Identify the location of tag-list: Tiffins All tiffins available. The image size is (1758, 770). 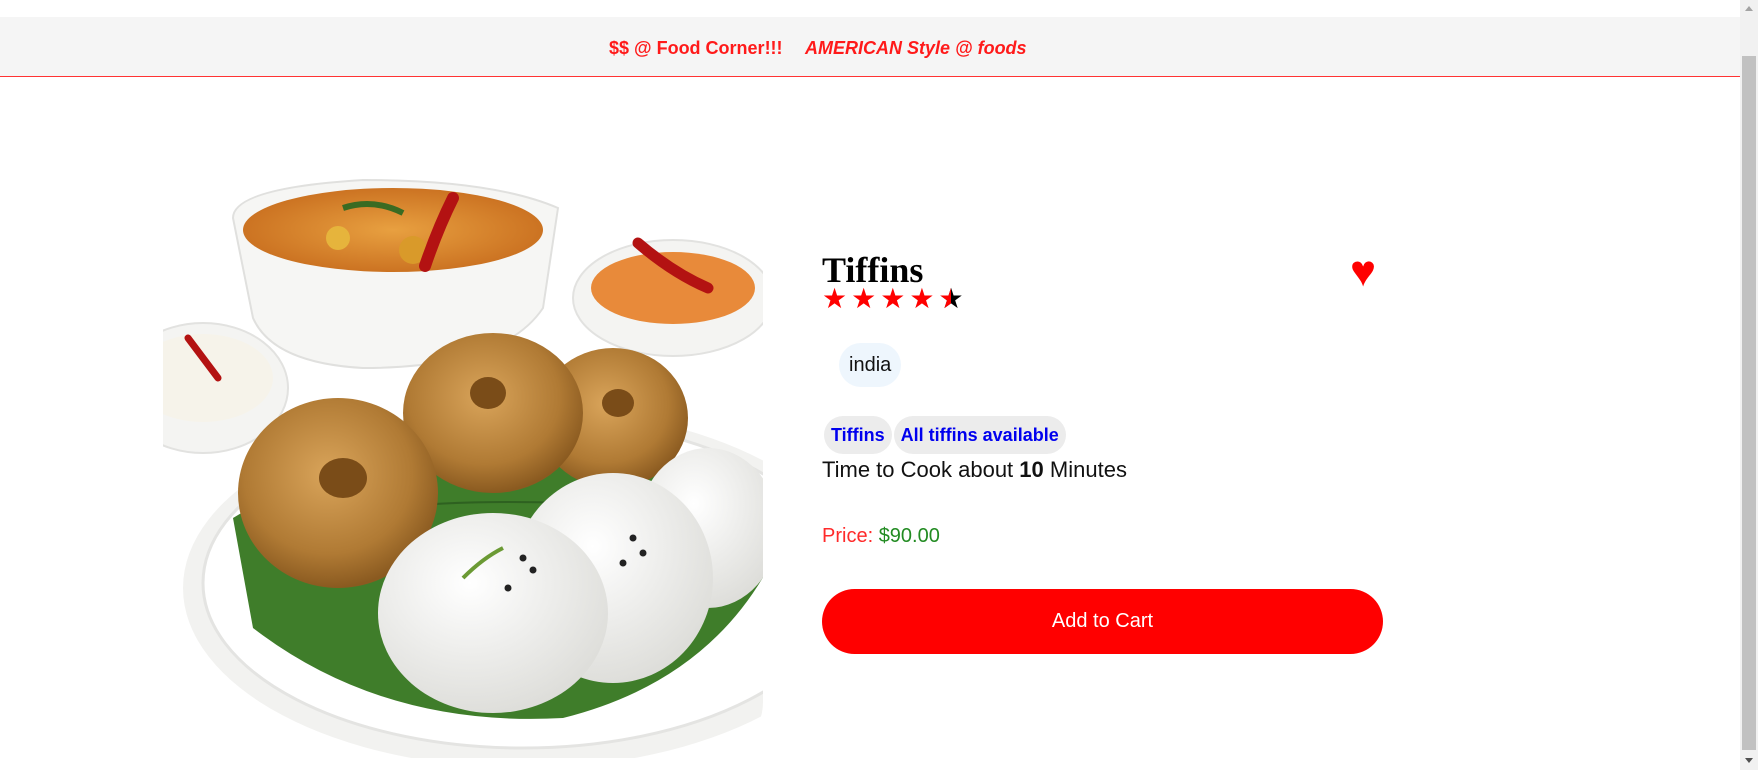
(946, 435).